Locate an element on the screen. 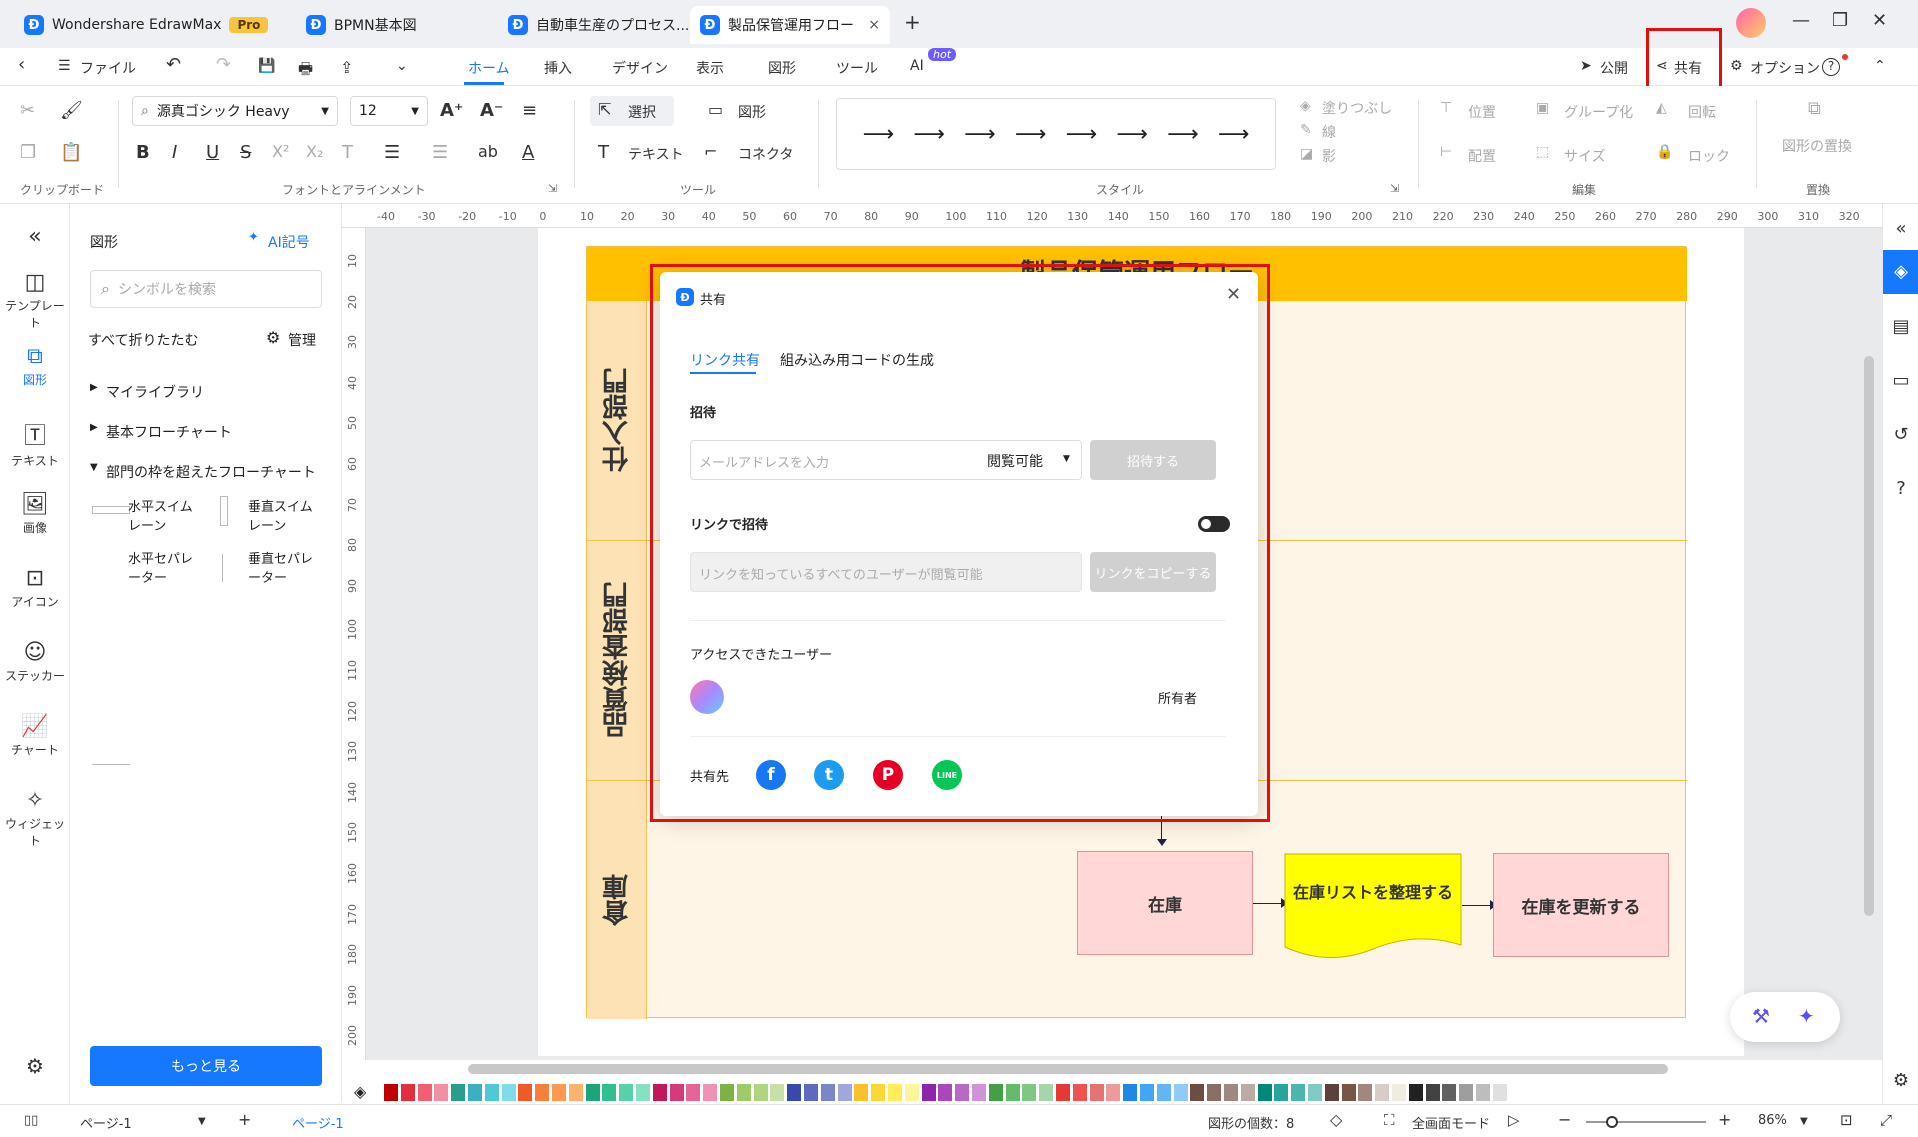 This screenshot has width=1918, height=1137. shadow-icon: ◪ is located at coordinates (1306, 154).